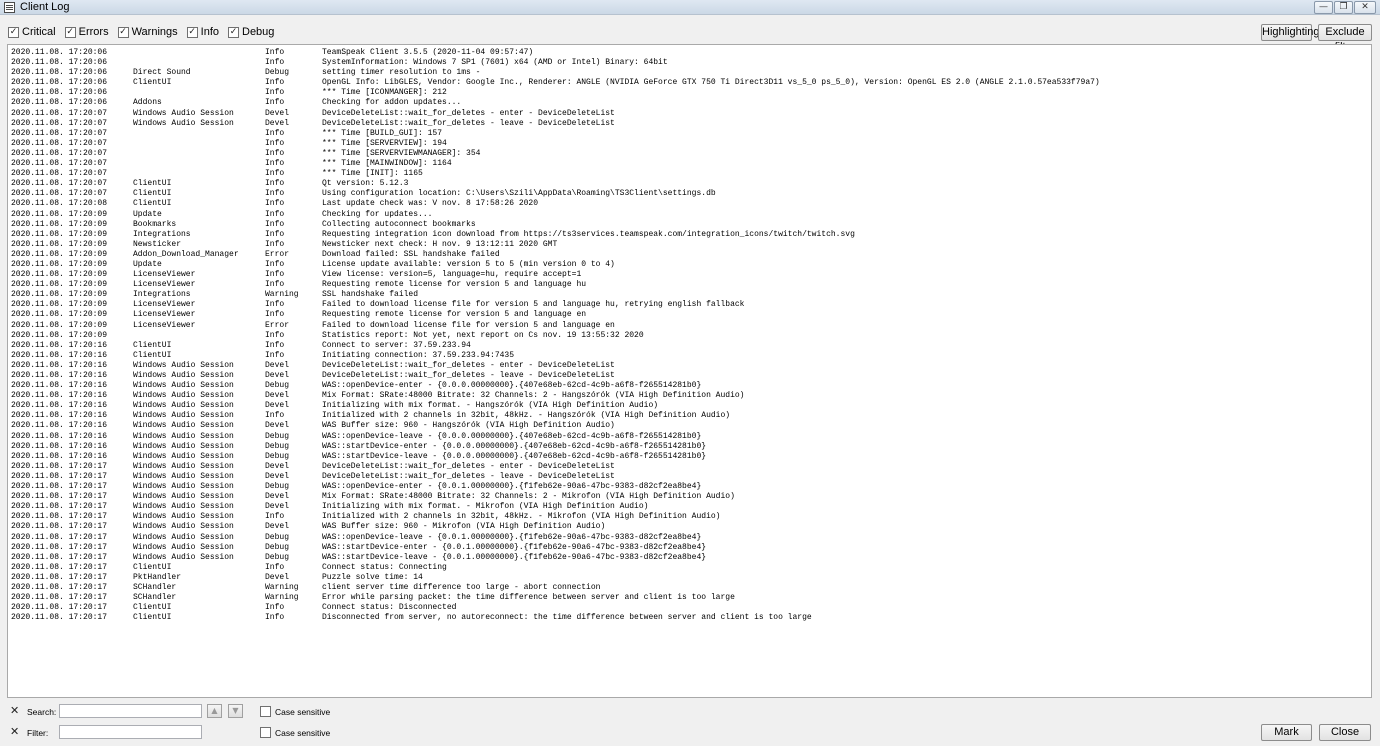 The width and height of the screenshot is (1380, 746). Describe the element at coordinates (130, 711) in the screenshot. I see `search-input` at that location.